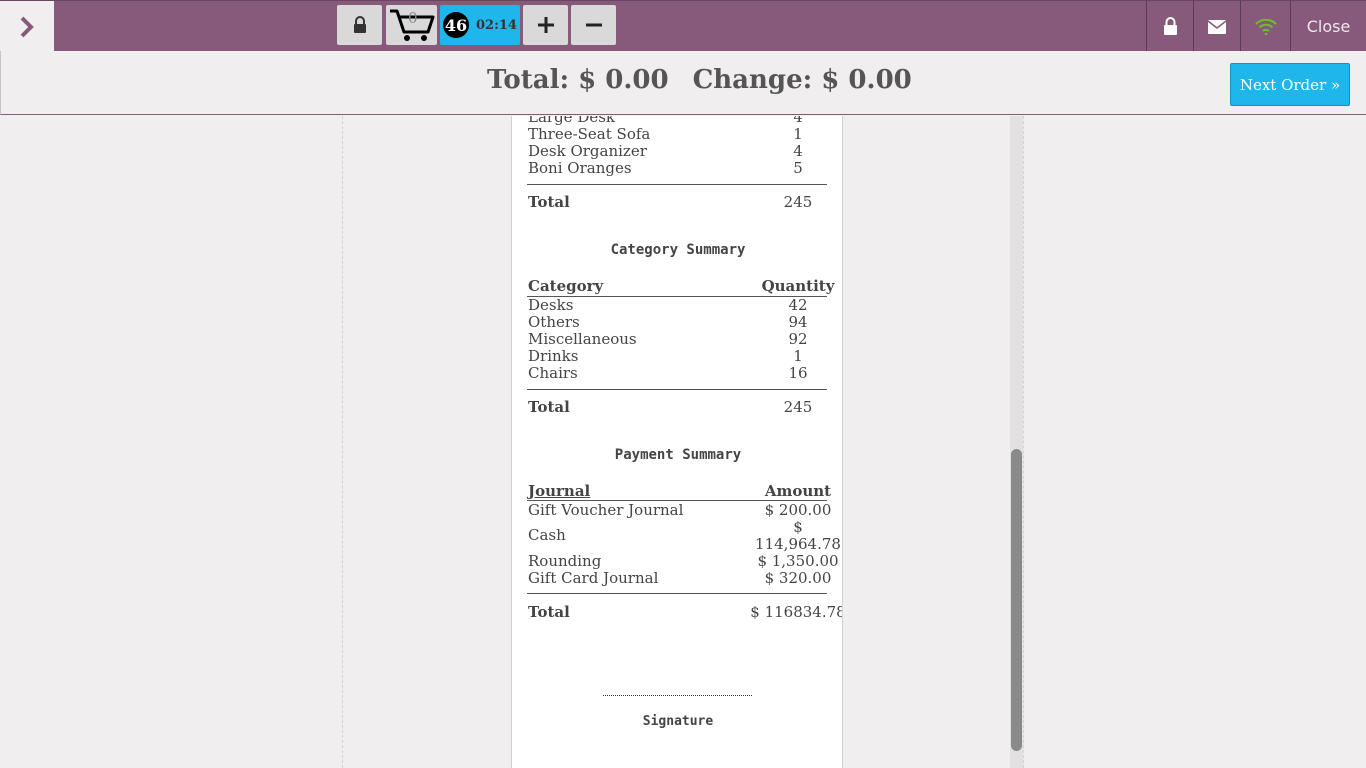 The height and width of the screenshot is (768, 1366). I want to click on payment-amount-line: $, so click(677, 527).